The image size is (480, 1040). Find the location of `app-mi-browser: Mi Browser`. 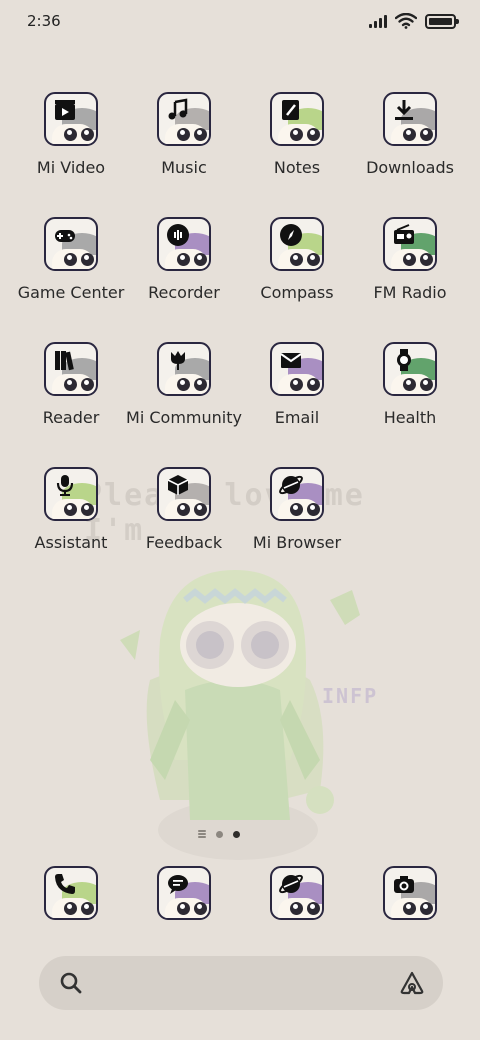

app-mi-browser: Mi Browser is located at coordinates (297, 509).